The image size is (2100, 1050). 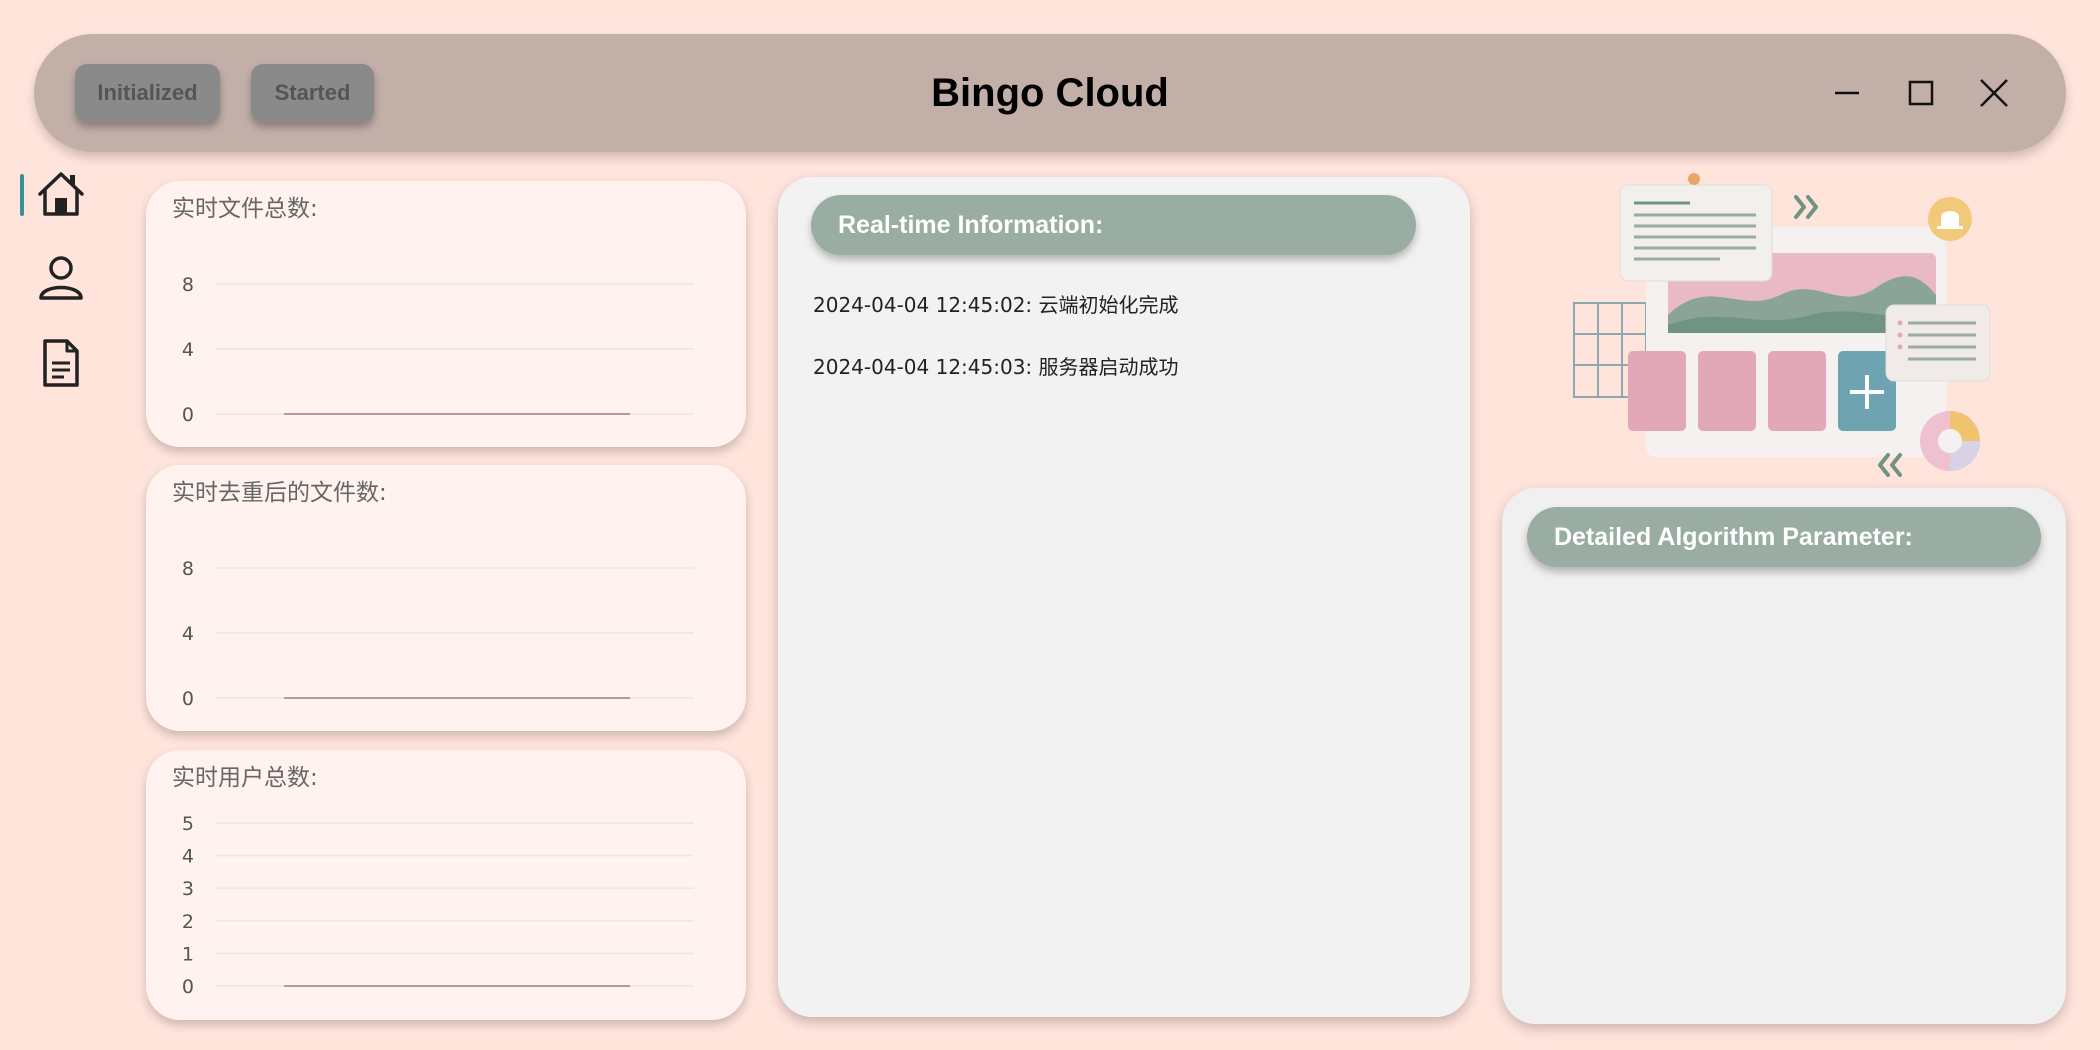 What do you see at coordinates (996, 305) in the screenshot?
I see `log-line: 2024-04-04 12:45:02: 云端初始化完成` at bounding box center [996, 305].